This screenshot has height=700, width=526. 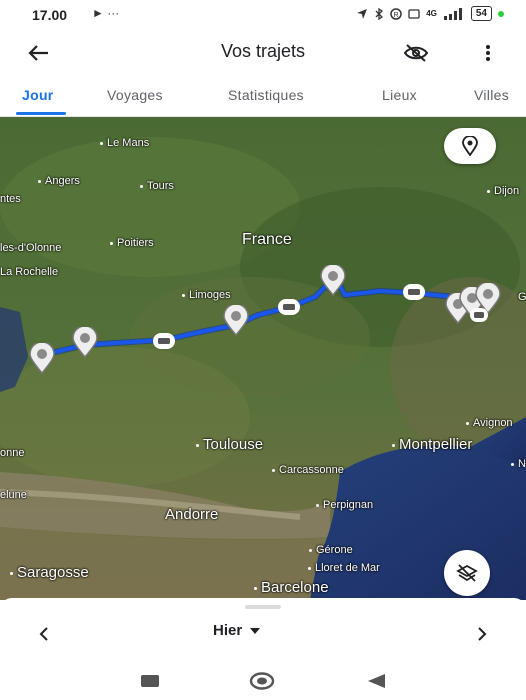 What do you see at coordinates (518, 464) in the screenshot?
I see `place-edge-n: N` at bounding box center [518, 464].